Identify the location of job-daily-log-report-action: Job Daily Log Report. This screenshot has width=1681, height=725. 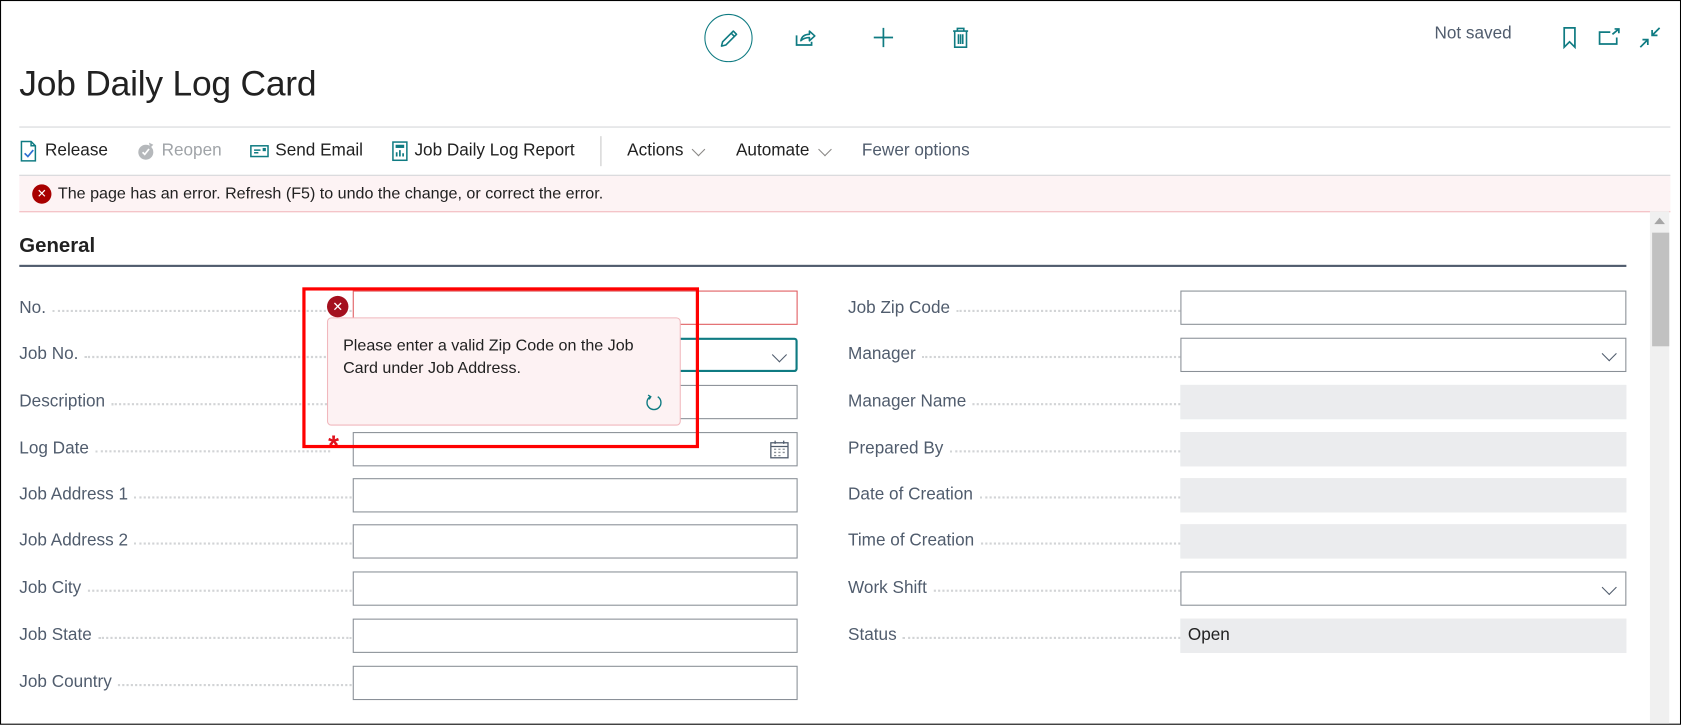
(483, 151).